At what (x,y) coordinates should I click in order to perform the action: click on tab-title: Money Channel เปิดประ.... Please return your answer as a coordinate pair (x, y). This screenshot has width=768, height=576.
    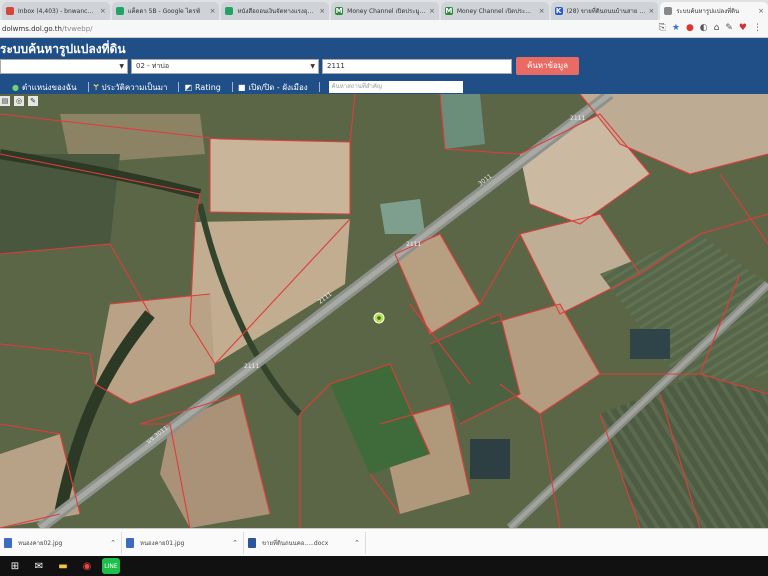
    Looking at the image, I should click on (493, 11).